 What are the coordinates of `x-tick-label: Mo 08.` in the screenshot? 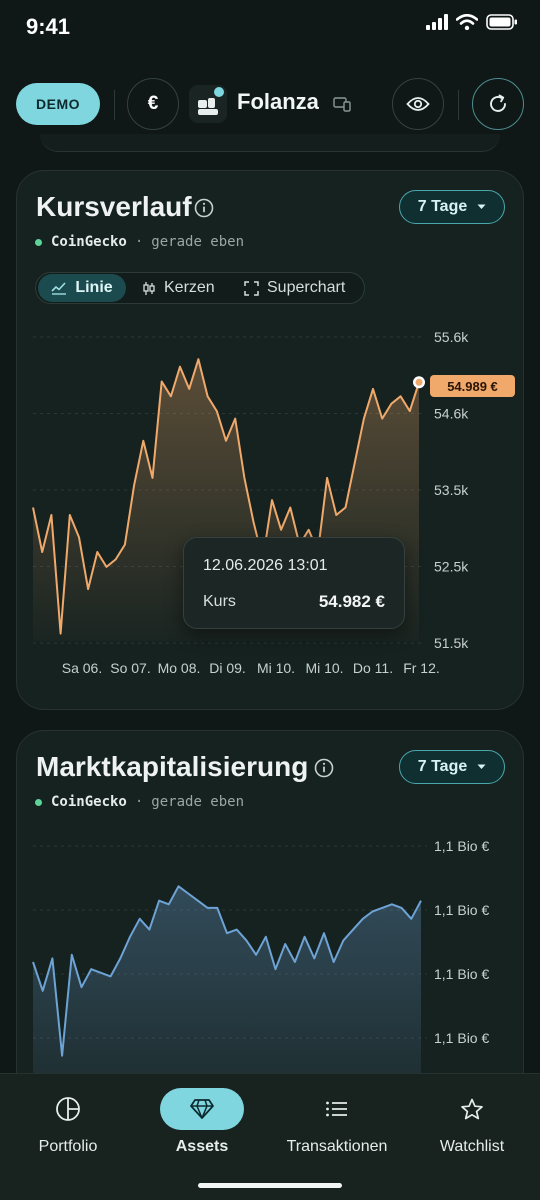 It's located at (179, 668).